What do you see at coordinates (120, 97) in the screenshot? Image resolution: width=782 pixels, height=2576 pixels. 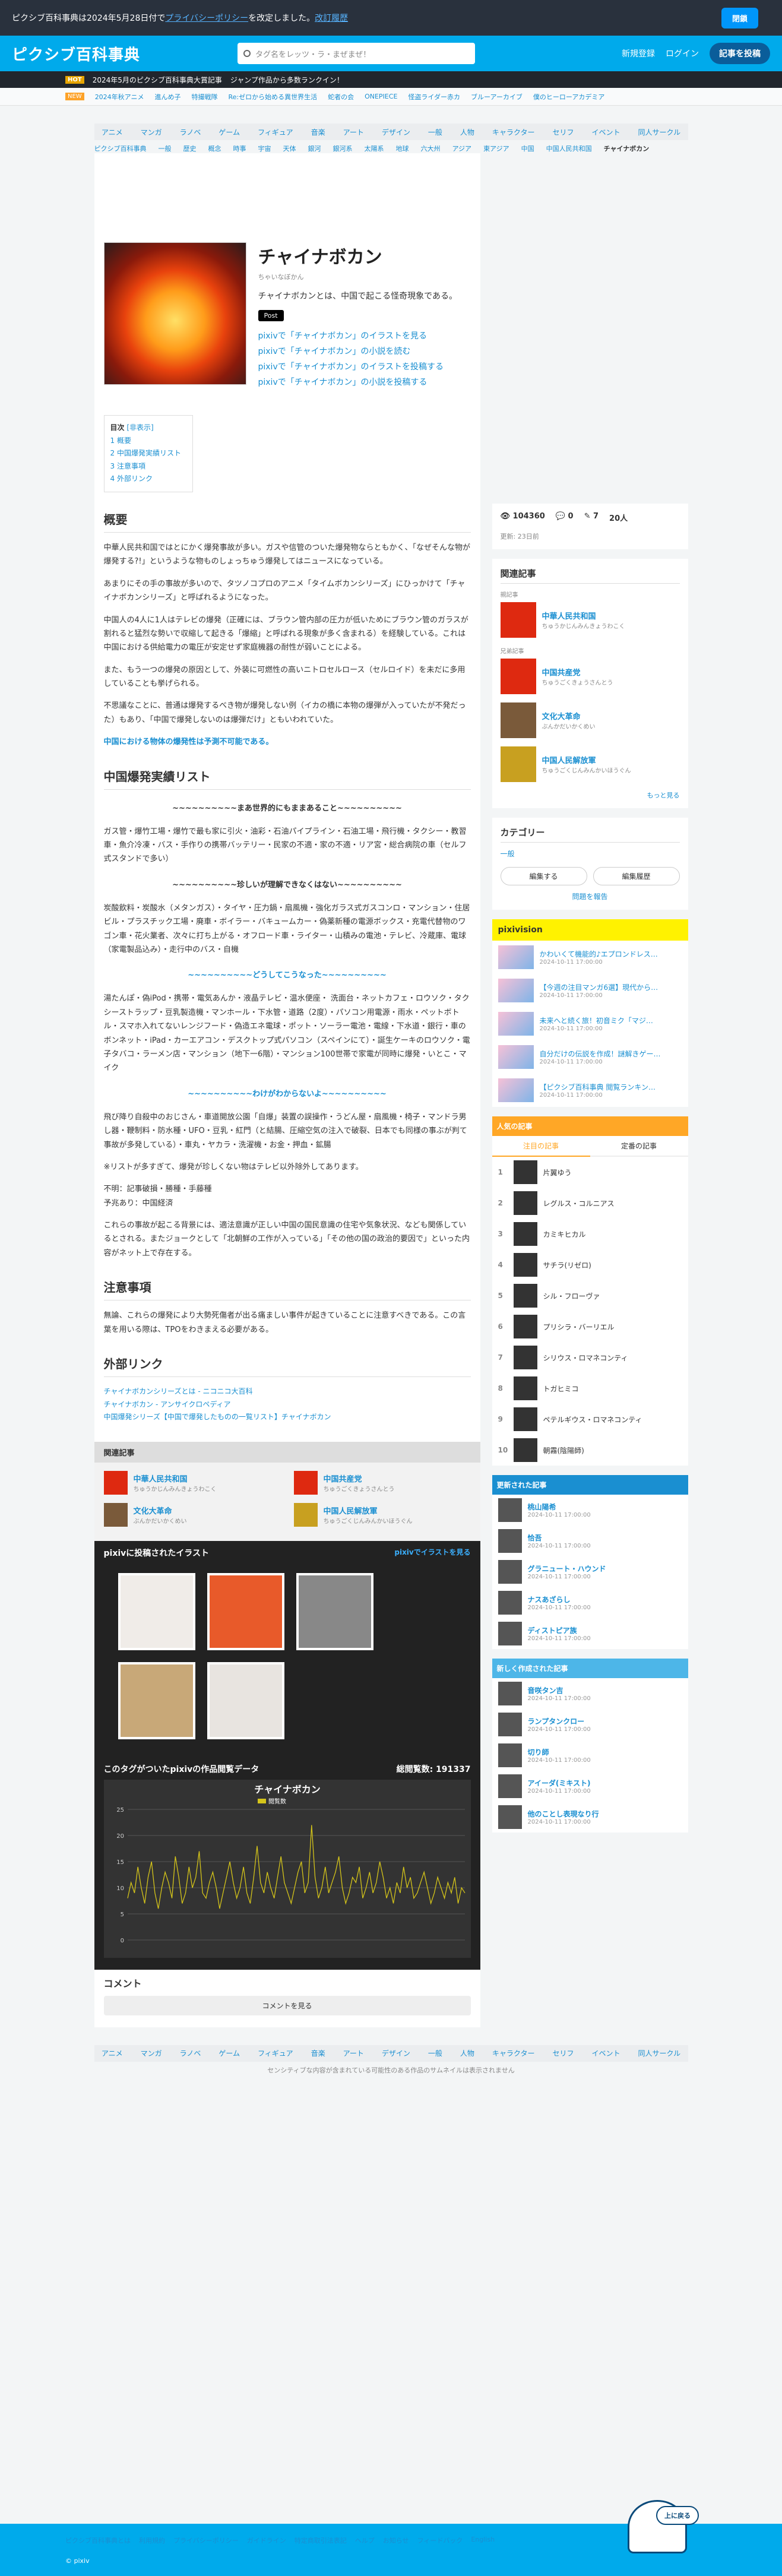 I see `trending-link: 2024年秋アニメ` at bounding box center [120, 97].